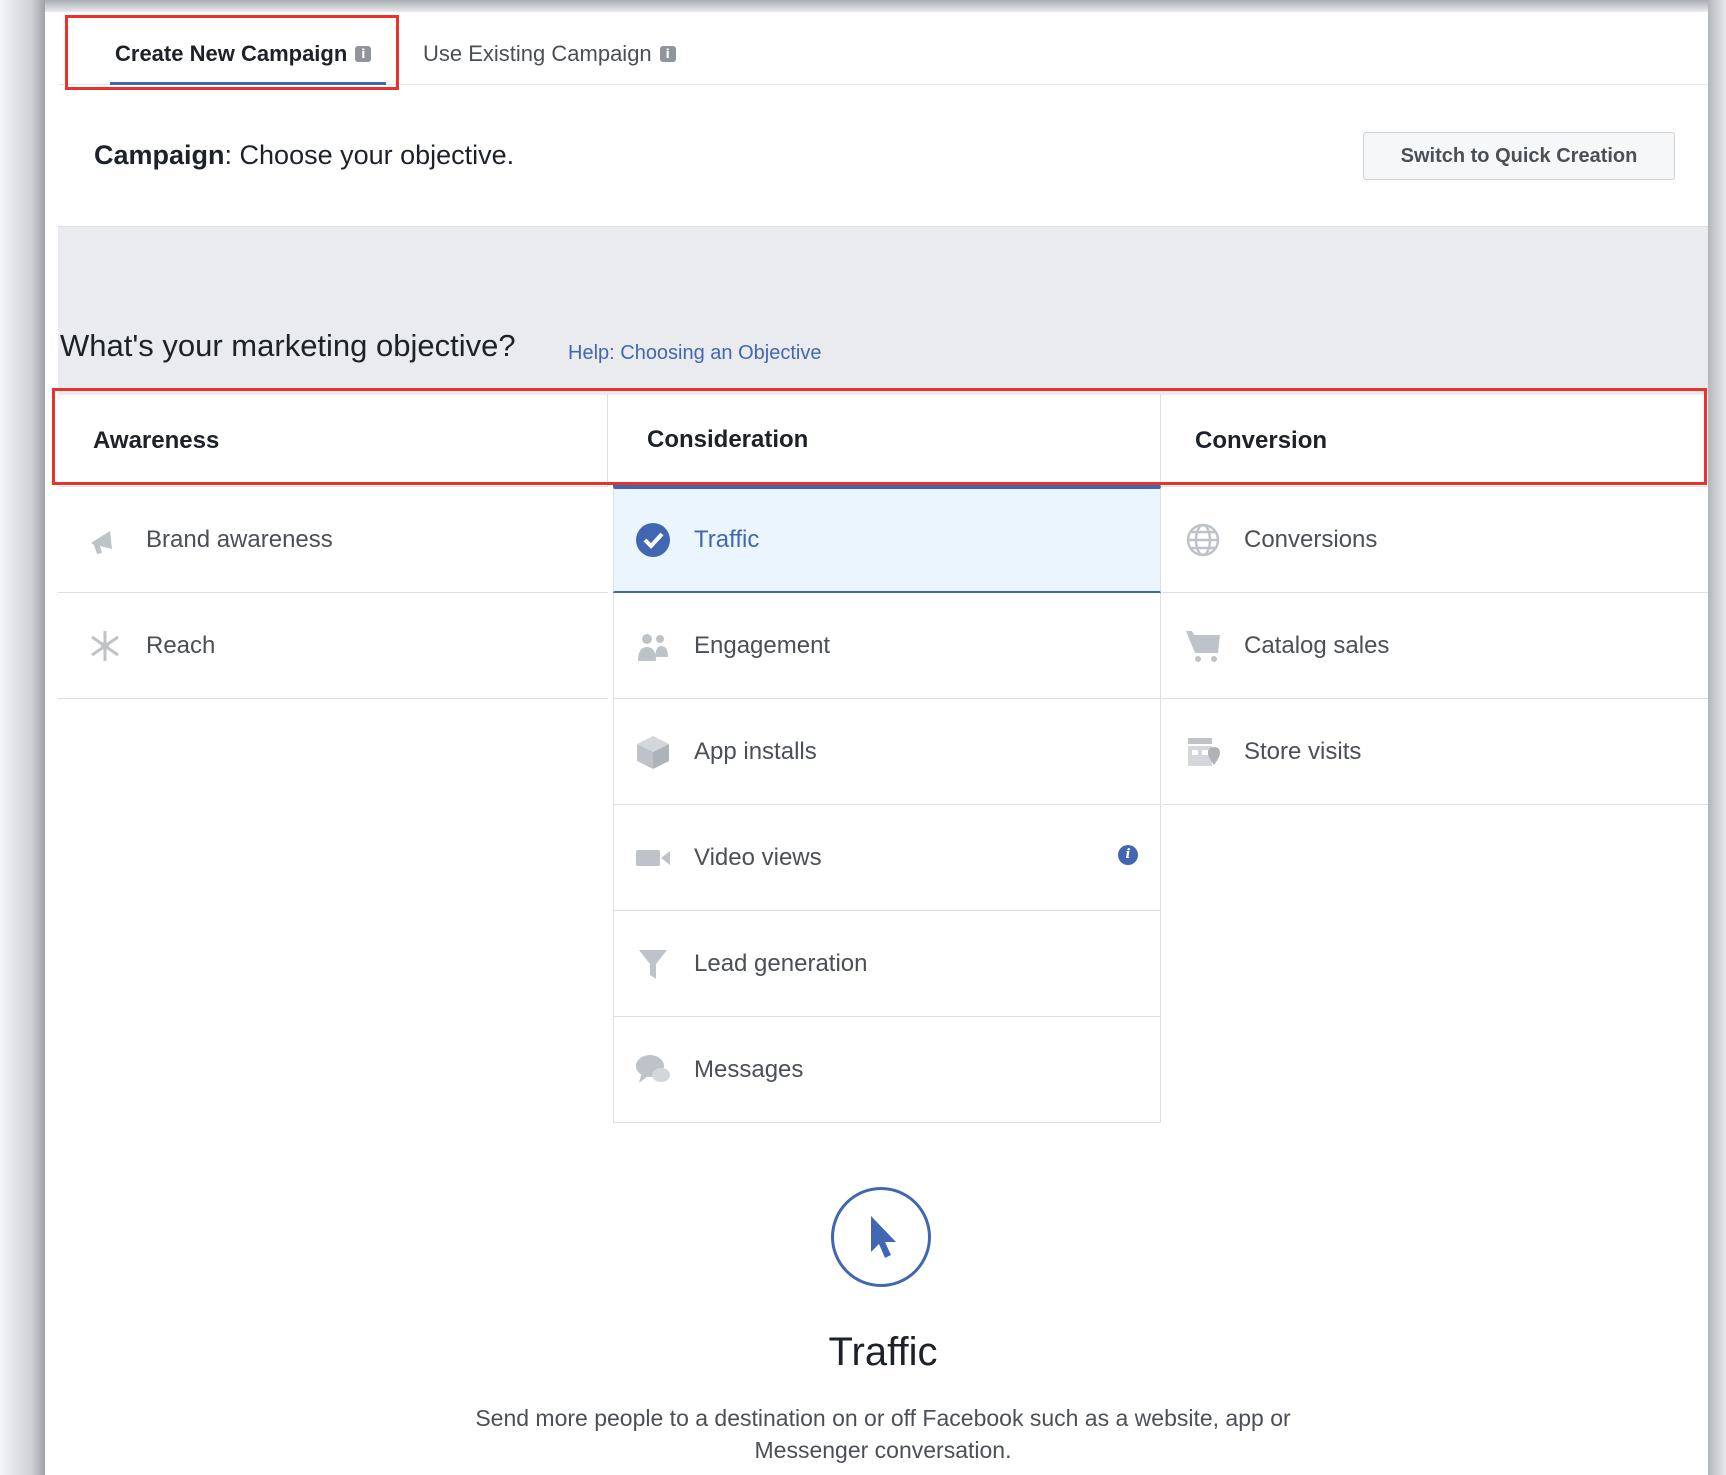 The height and width of the screenshot is (1475, 1726). Describe the element at coordinates (1311, 539) in the screenshot. I see `objective-label: Conversions` at that location.